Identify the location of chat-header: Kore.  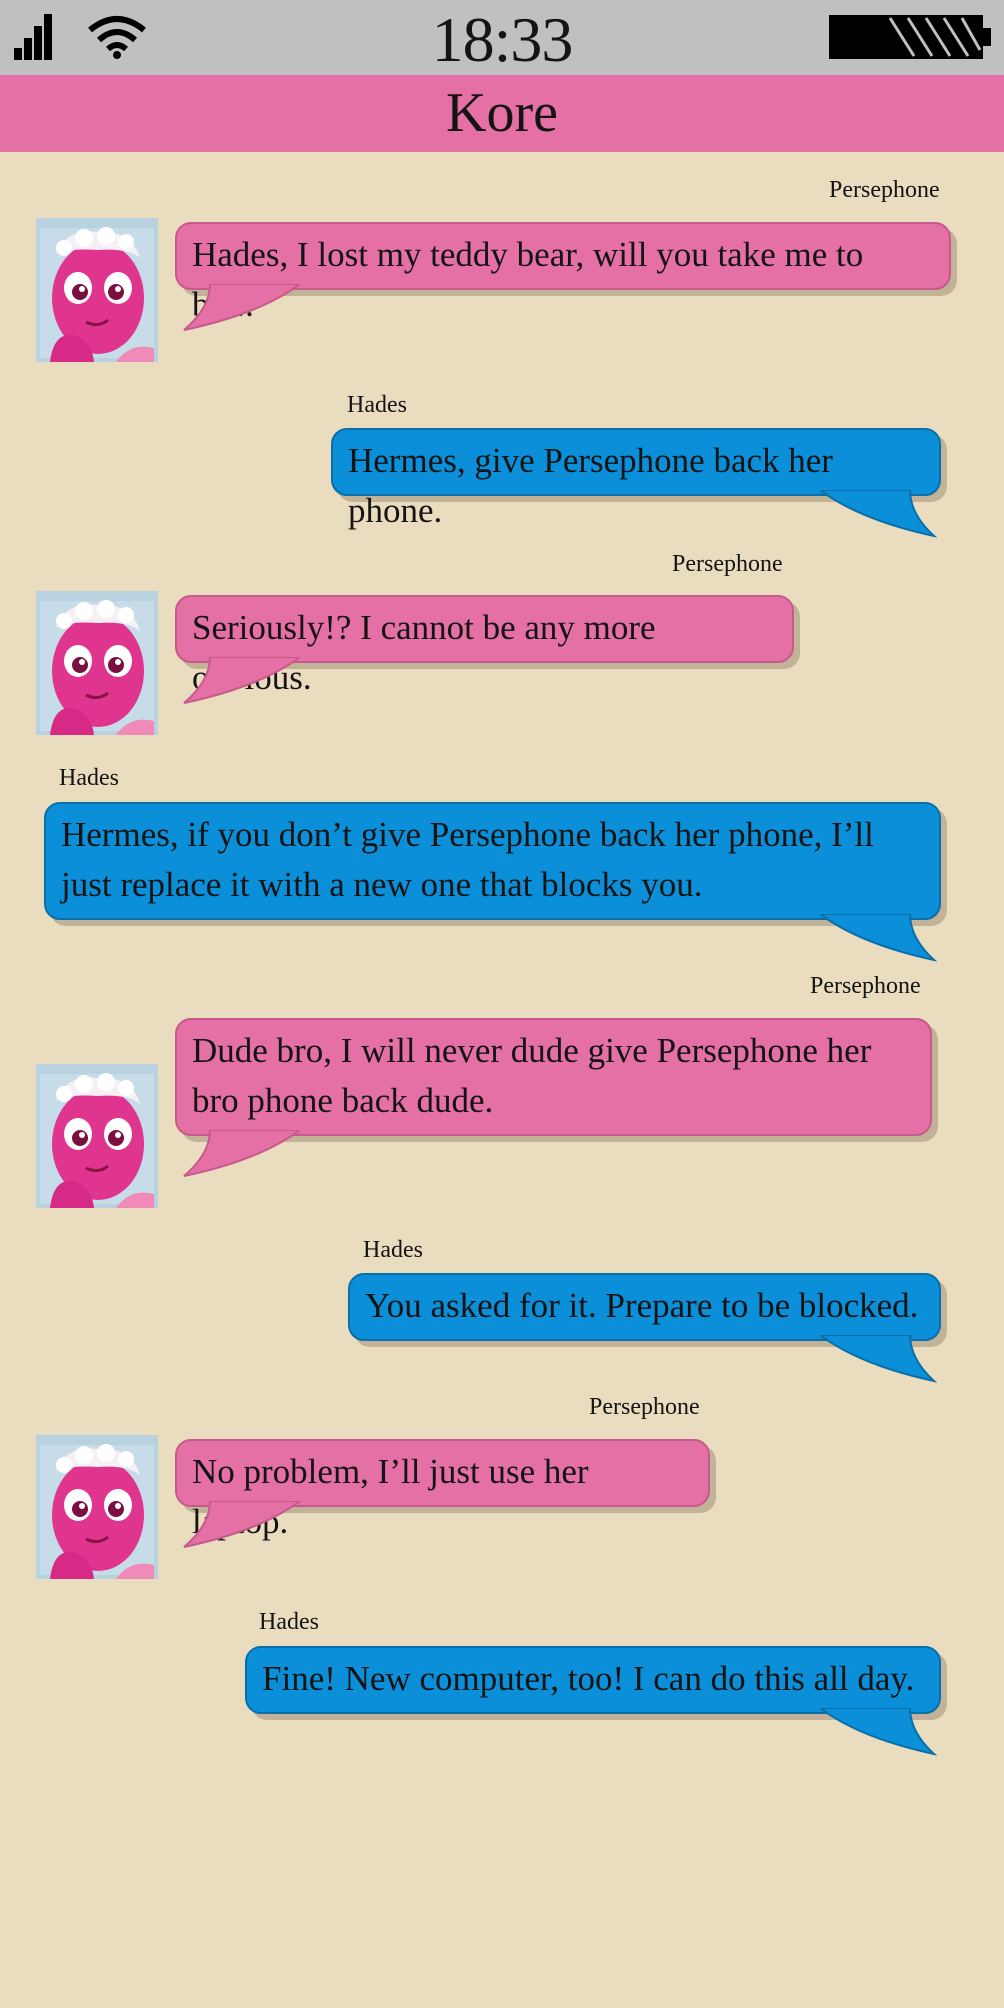
(502, 113).